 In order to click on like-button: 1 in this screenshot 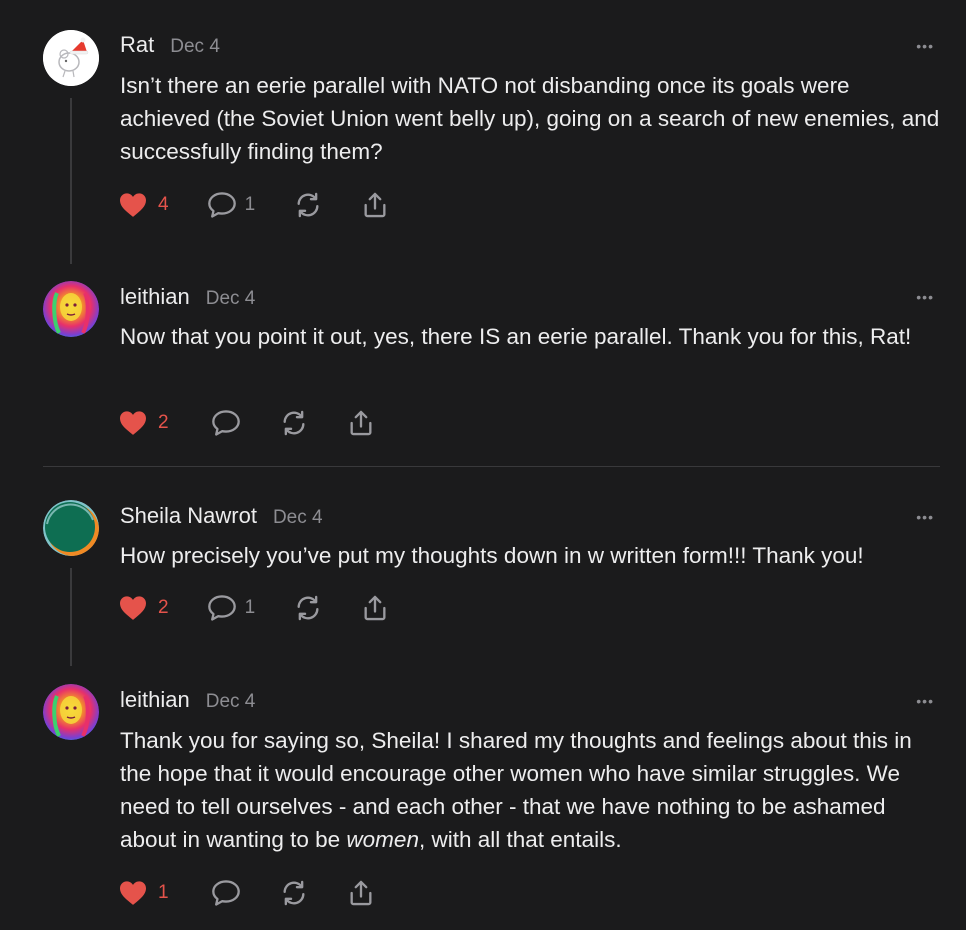, I will do `click(143, 893)`.